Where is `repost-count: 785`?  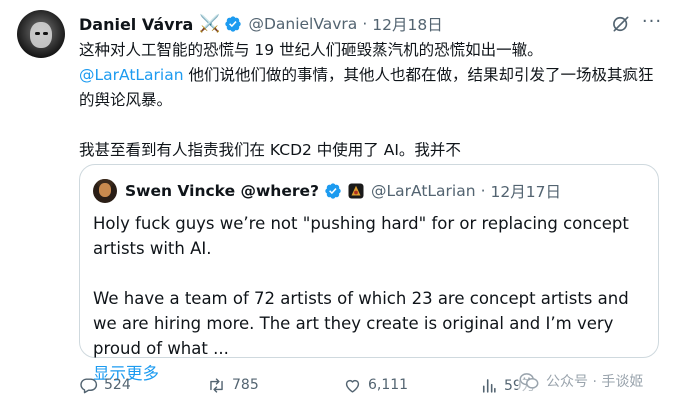 repost-count: 785 is located at coordinates (245, 385).